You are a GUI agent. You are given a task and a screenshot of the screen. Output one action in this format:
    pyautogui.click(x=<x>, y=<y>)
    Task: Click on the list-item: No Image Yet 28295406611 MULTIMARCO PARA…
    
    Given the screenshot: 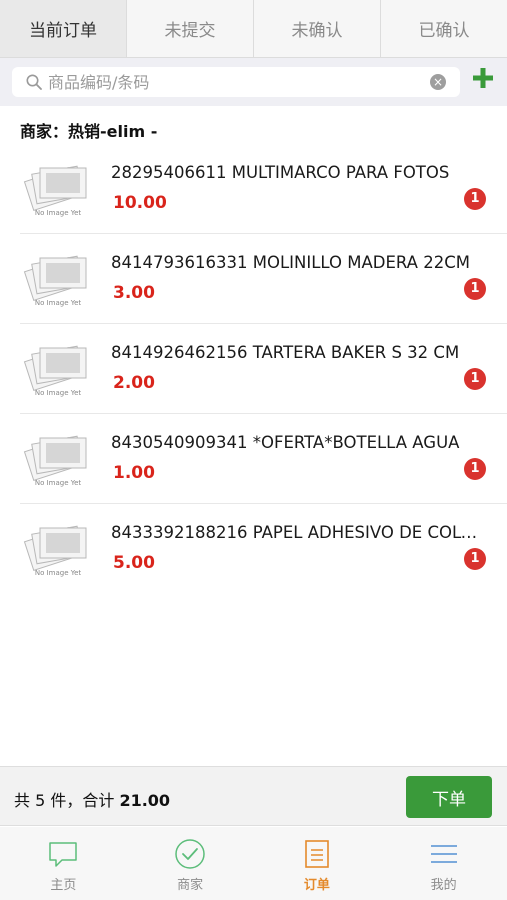 What is the action you would take?
    pyautogui.click(x=263, y=189)
    